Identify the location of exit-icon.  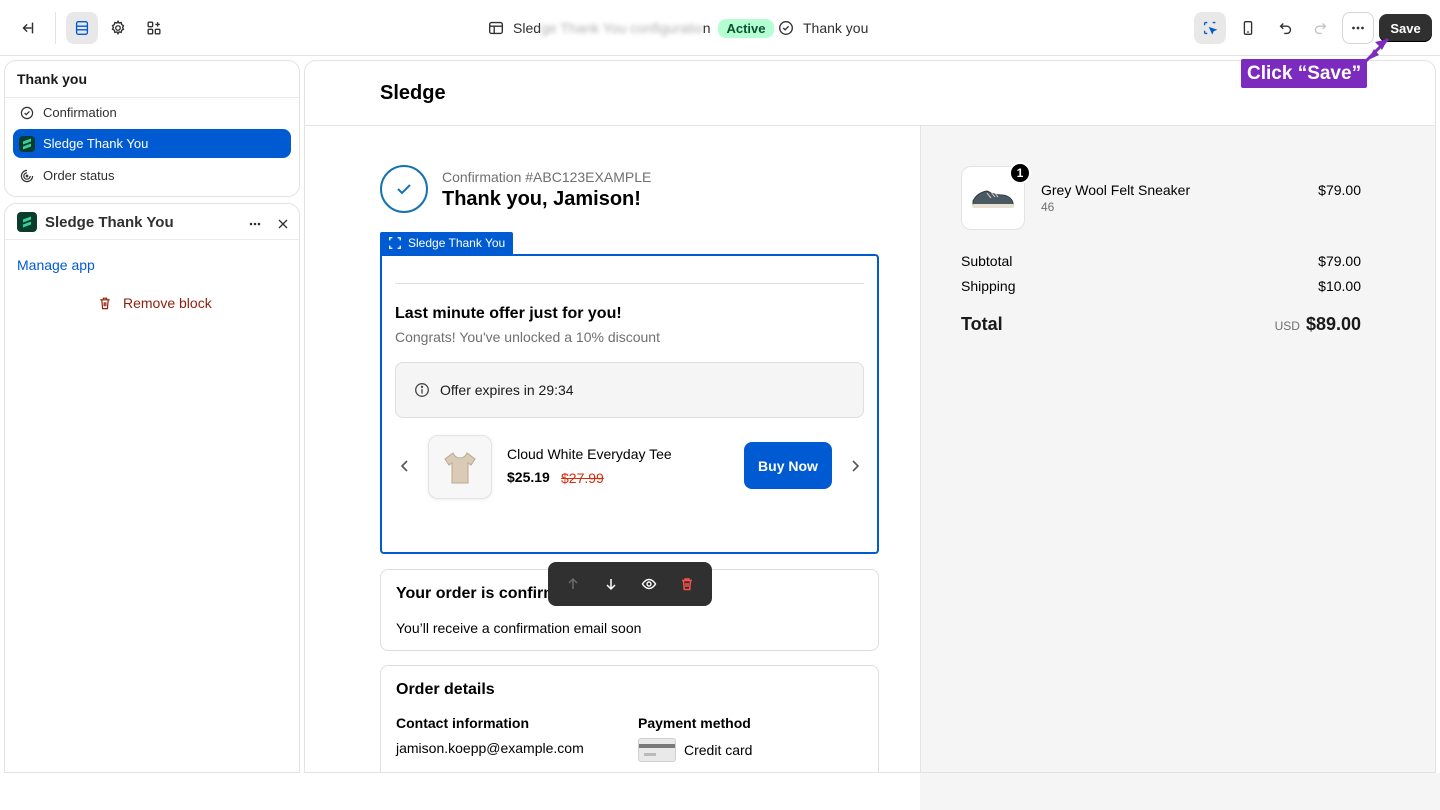
(28, 28).